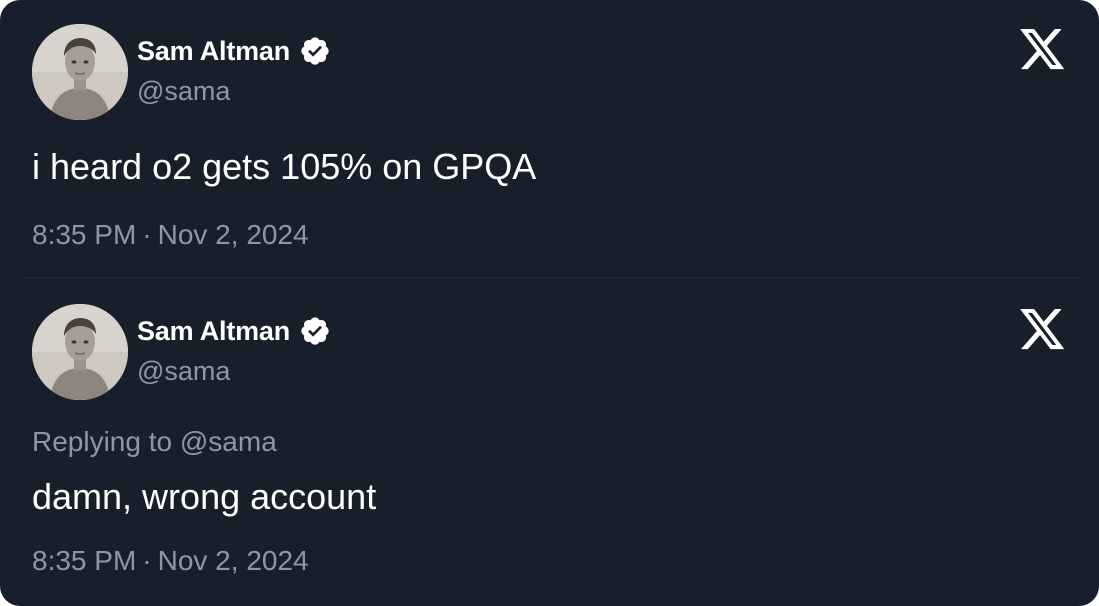 The image size is (1099, 606). Describe the element at coordinates (102, 441) in the screenshot. I see `replying-to-label: Replying to` at that location.